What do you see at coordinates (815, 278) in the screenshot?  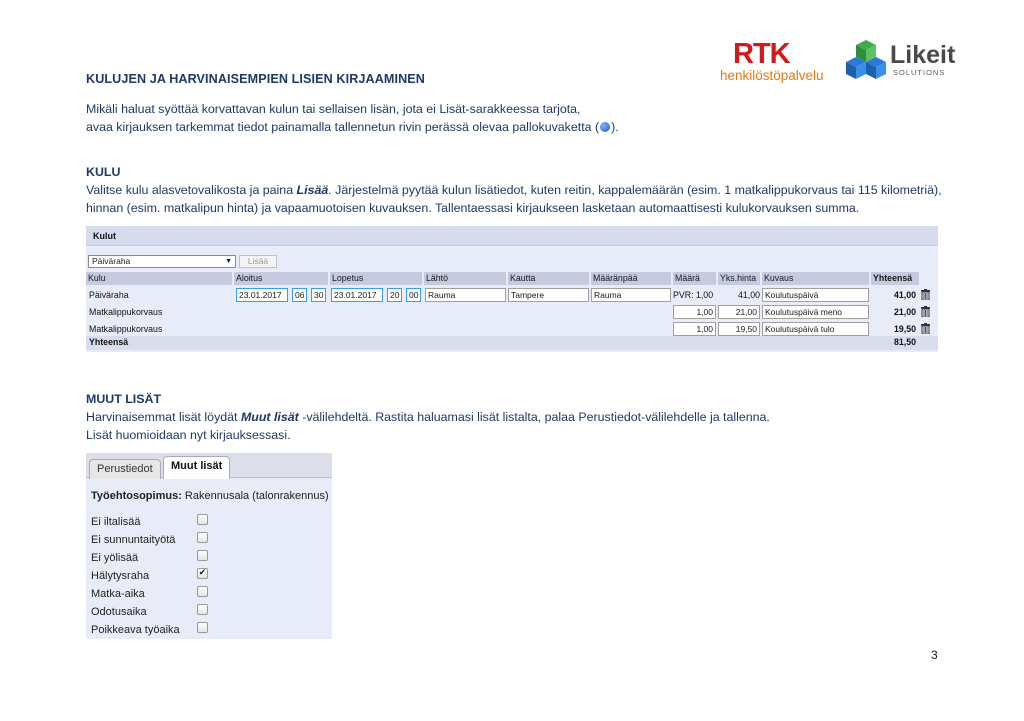 I see `col-header-kuvaus: Kuvaus` at bounding box center [815, 278].